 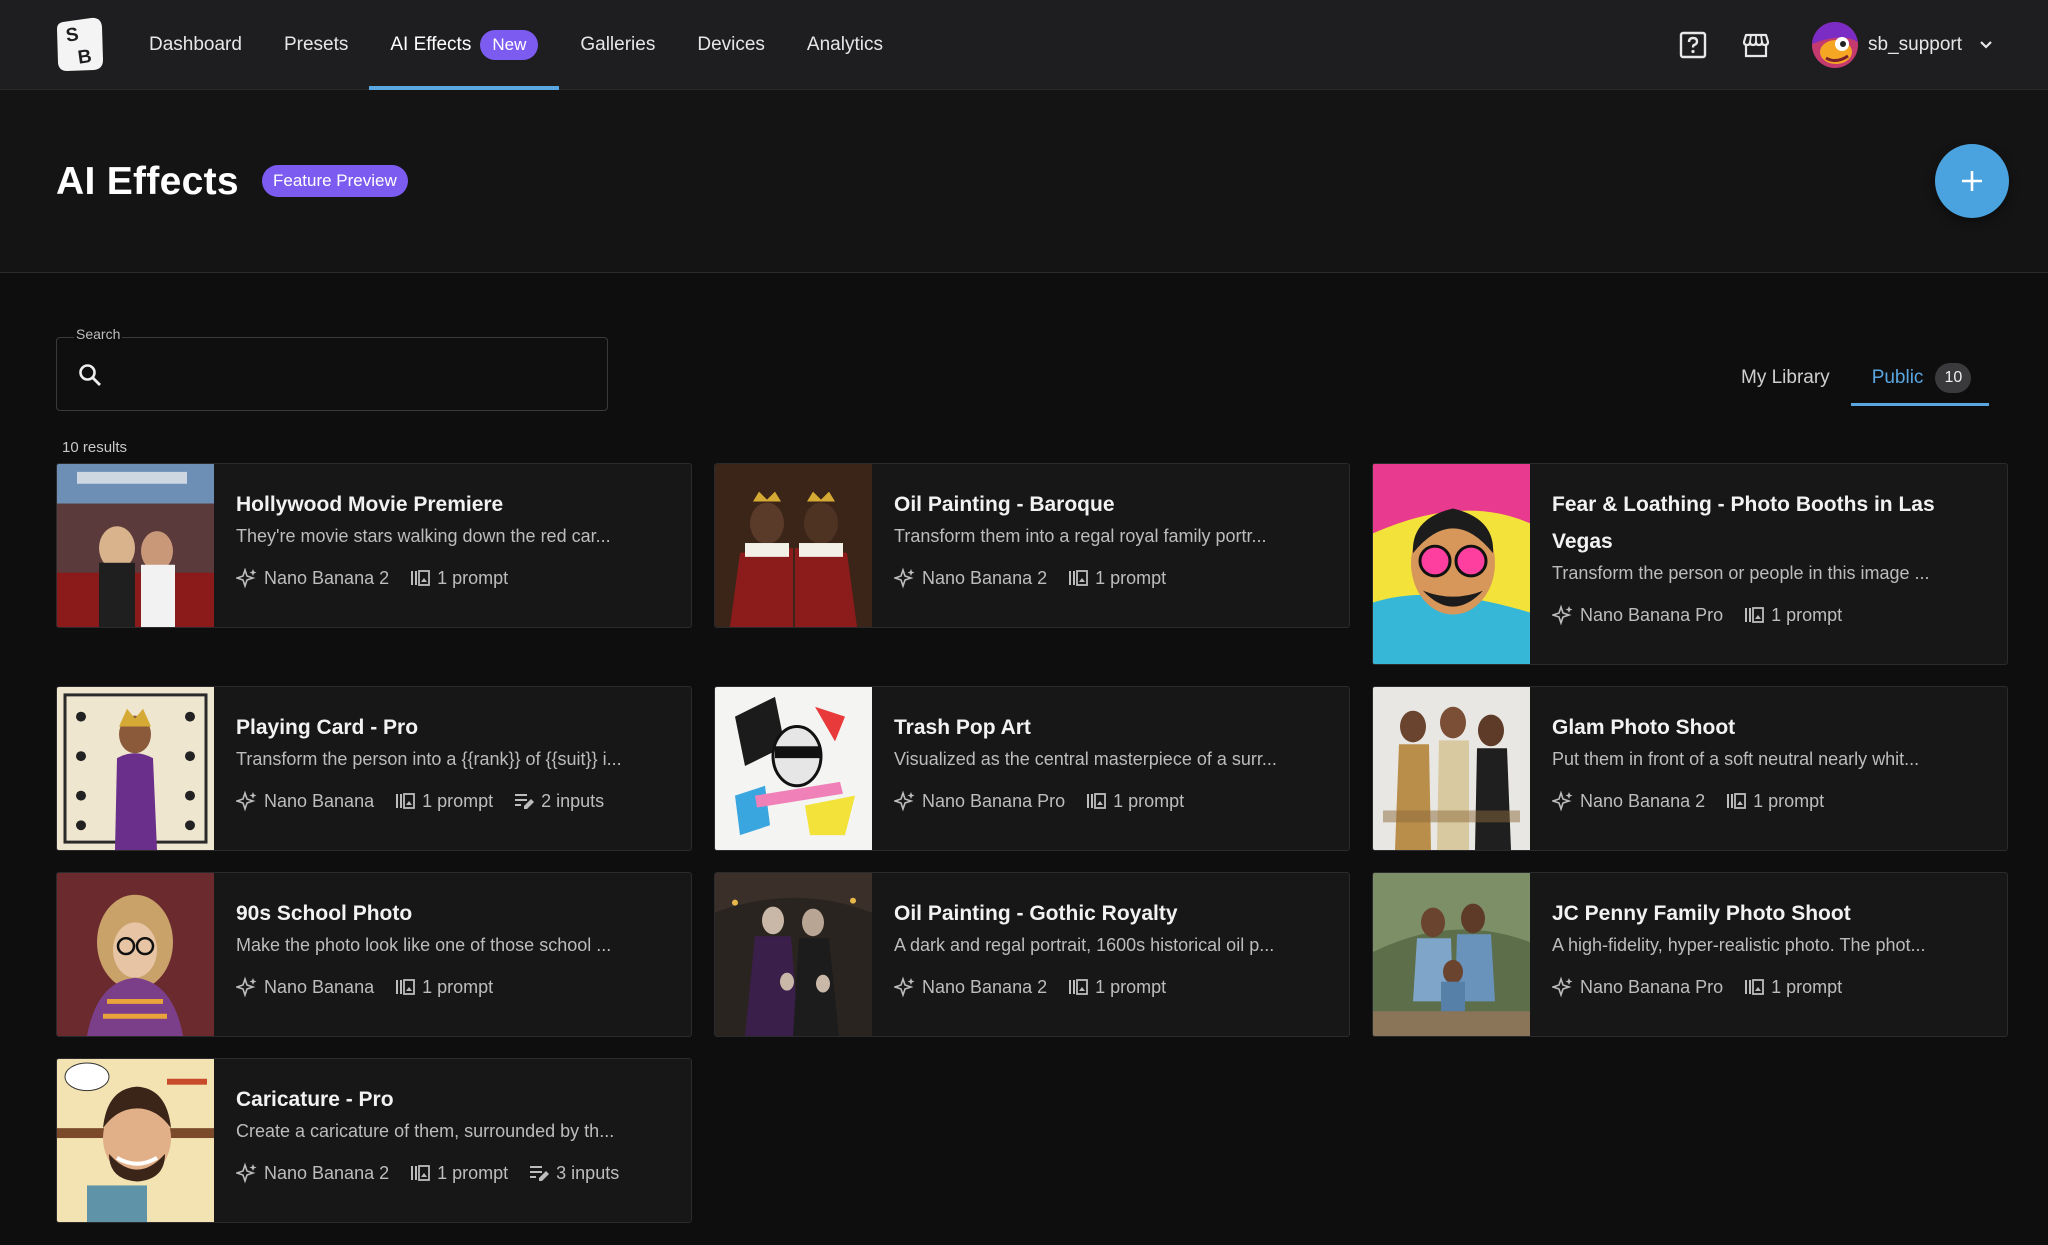 I want to click on card-title: 90s School Photo, so click(x=324, y=913).